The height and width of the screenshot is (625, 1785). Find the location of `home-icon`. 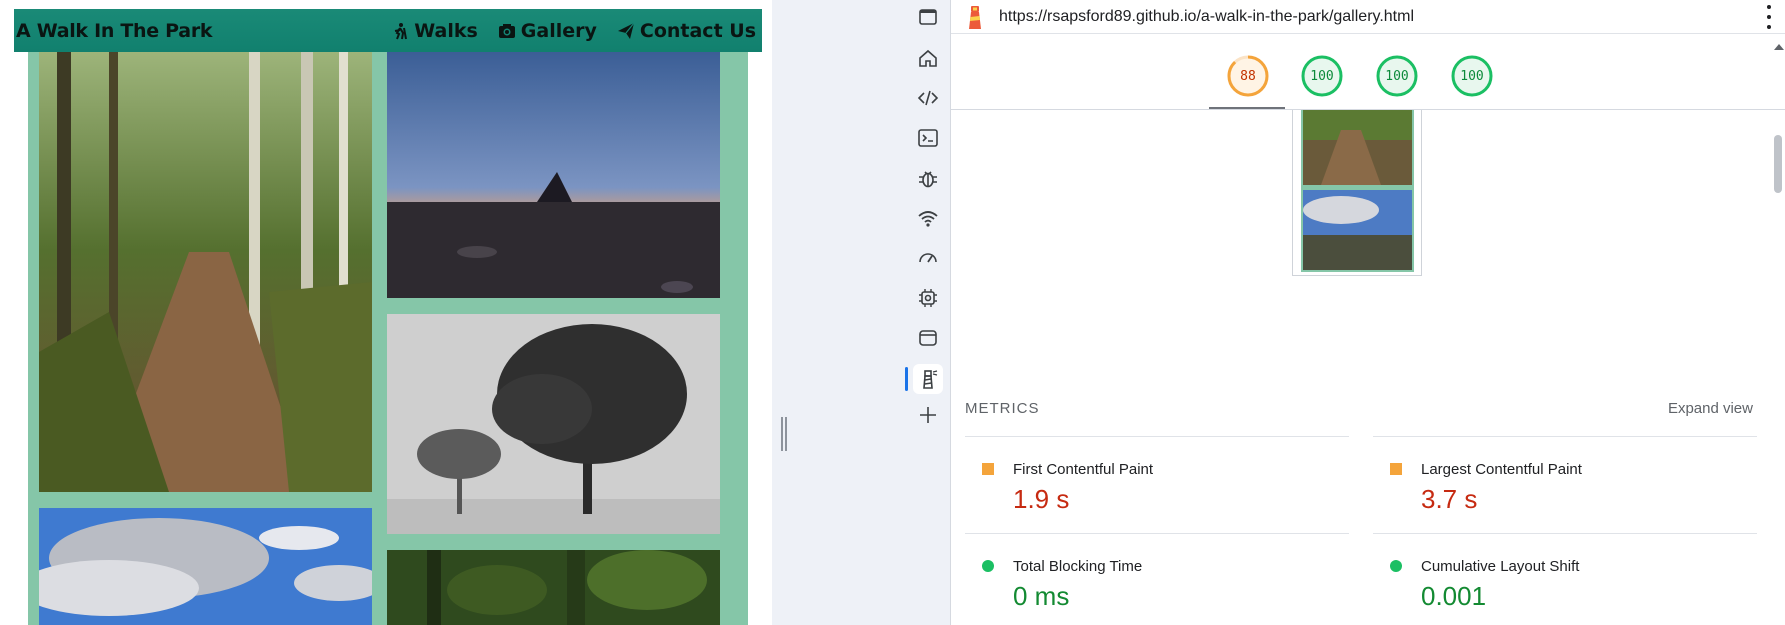

home-icon is located at coordinates (928, 58).